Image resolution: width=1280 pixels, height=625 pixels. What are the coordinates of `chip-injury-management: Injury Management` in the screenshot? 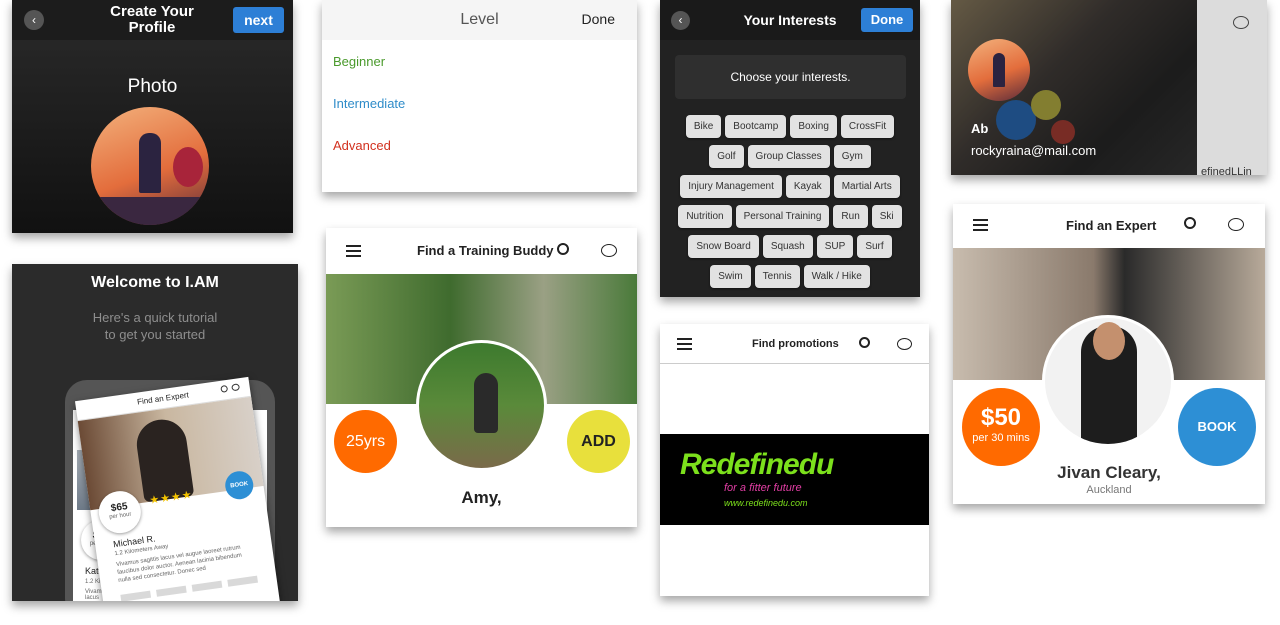 It's located at (731, 186).